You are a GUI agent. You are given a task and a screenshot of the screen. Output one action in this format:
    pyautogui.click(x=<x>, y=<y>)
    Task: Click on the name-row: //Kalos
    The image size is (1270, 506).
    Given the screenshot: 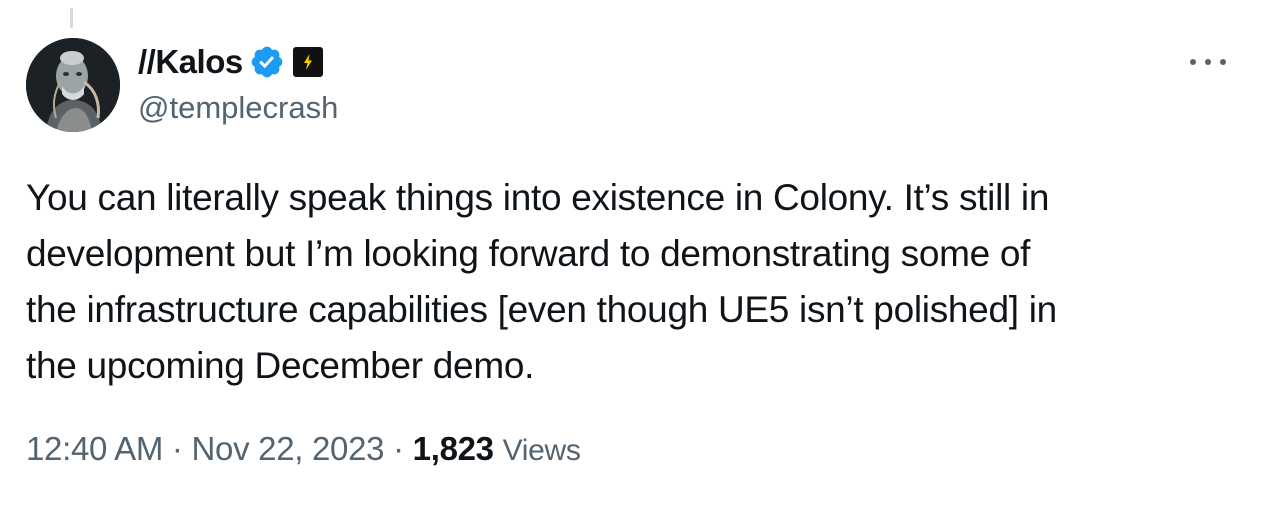 What is the action you would take?
    pyautogui.click(x=238, y=62)
    